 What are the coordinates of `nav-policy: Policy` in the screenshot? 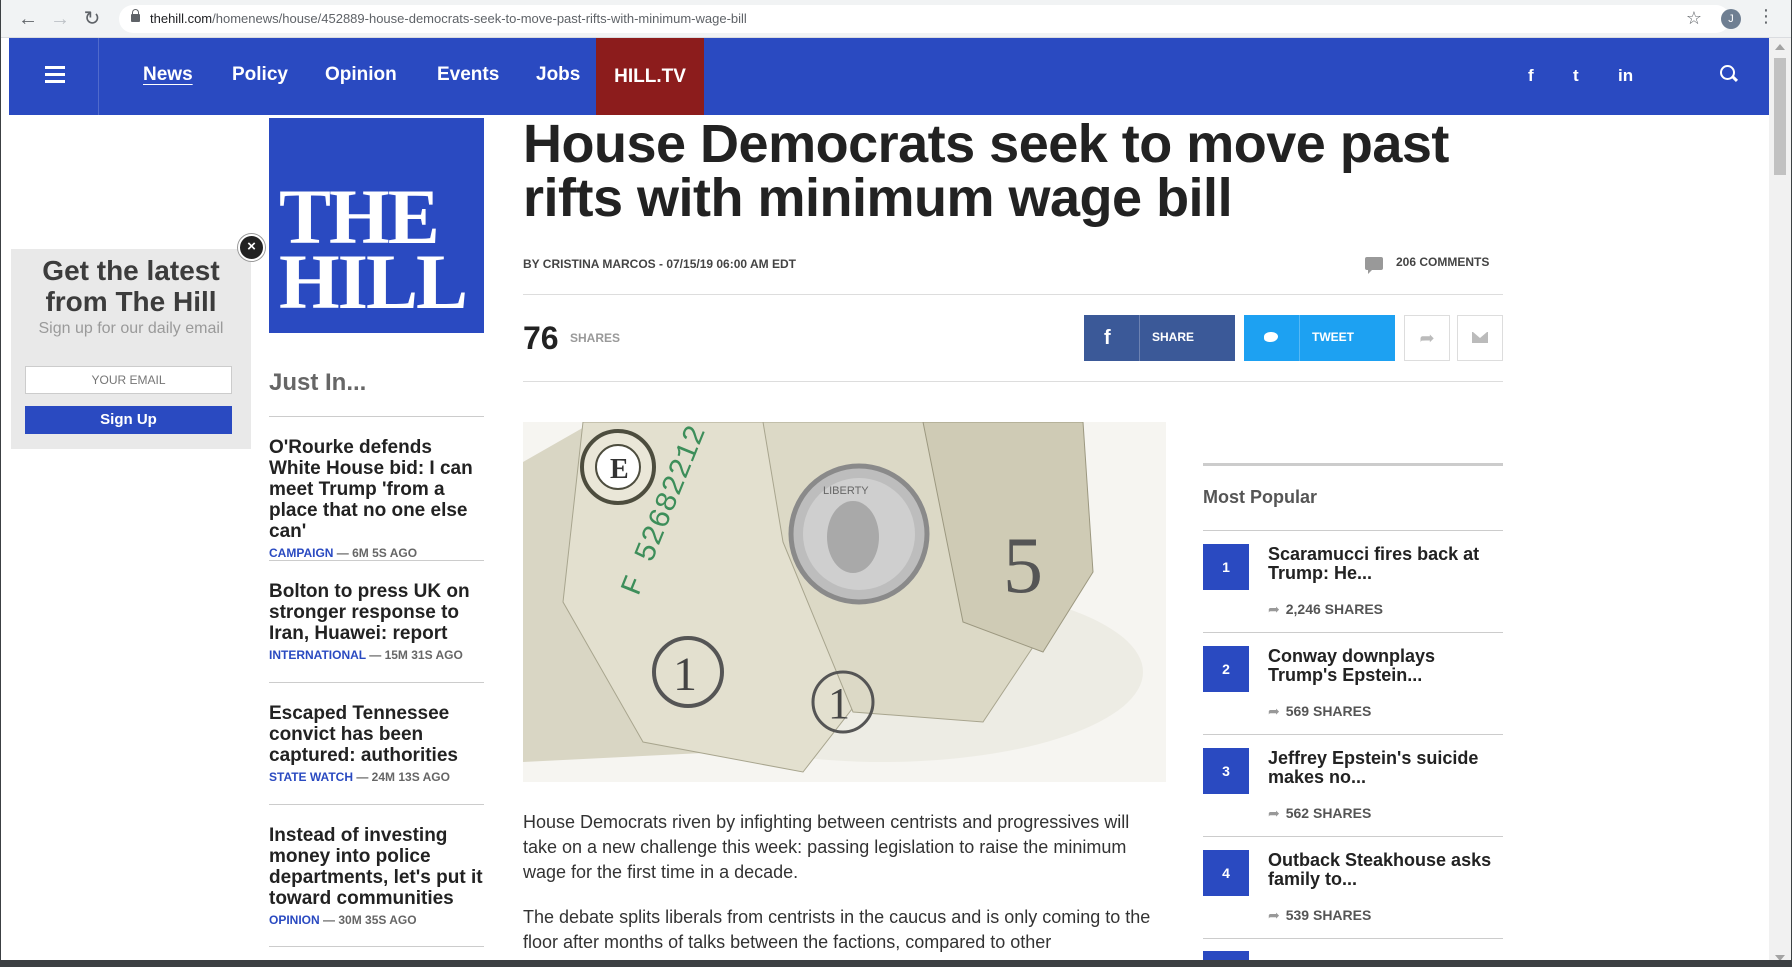 It's located at (260, 75).